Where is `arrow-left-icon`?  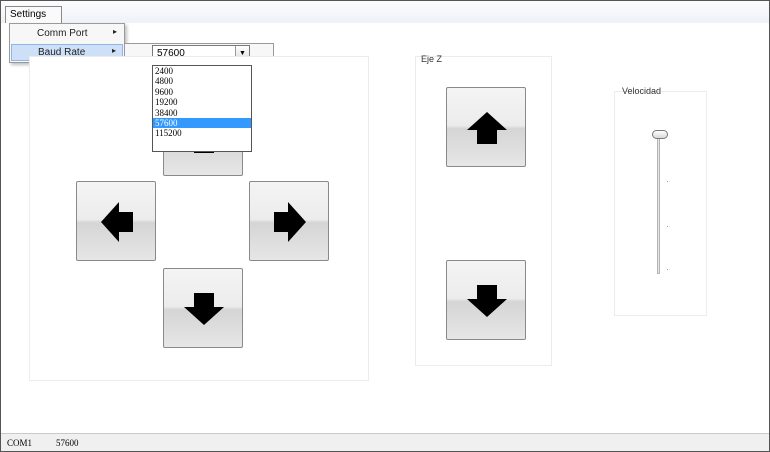
arrow-left-icon is located at coordinates (117, 222).